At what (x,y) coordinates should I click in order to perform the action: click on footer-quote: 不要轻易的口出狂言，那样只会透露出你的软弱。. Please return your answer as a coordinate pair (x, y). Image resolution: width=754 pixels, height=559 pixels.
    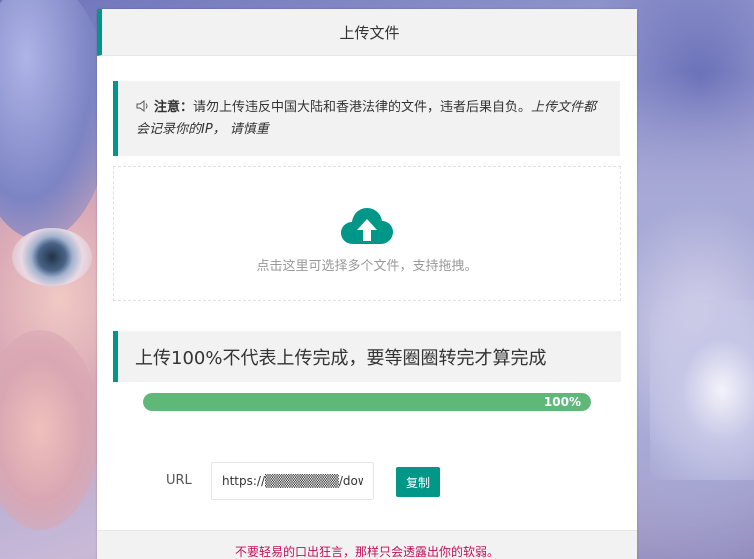
    Looking at the image, I should click on (367, 544).